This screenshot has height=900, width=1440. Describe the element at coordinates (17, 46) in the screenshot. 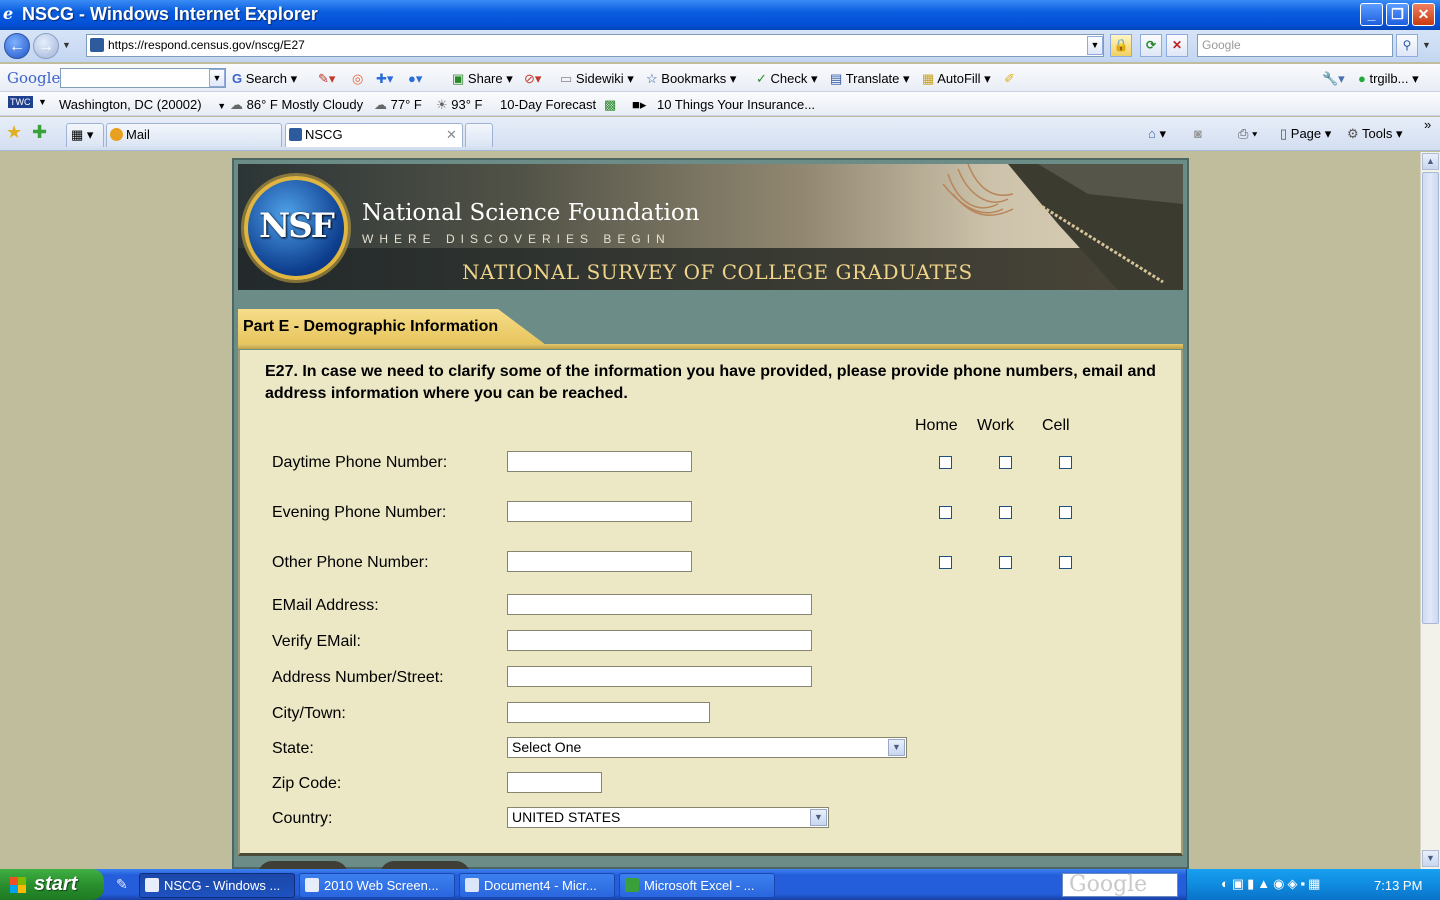

I see `back-button: ←` at that location.